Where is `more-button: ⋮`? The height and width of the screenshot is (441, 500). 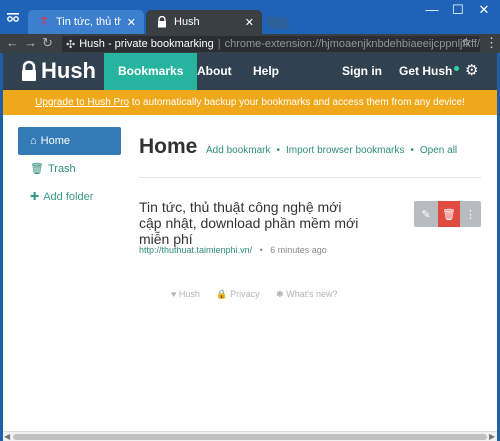 more-button: ⋮ is located at coordinates (470, 214).